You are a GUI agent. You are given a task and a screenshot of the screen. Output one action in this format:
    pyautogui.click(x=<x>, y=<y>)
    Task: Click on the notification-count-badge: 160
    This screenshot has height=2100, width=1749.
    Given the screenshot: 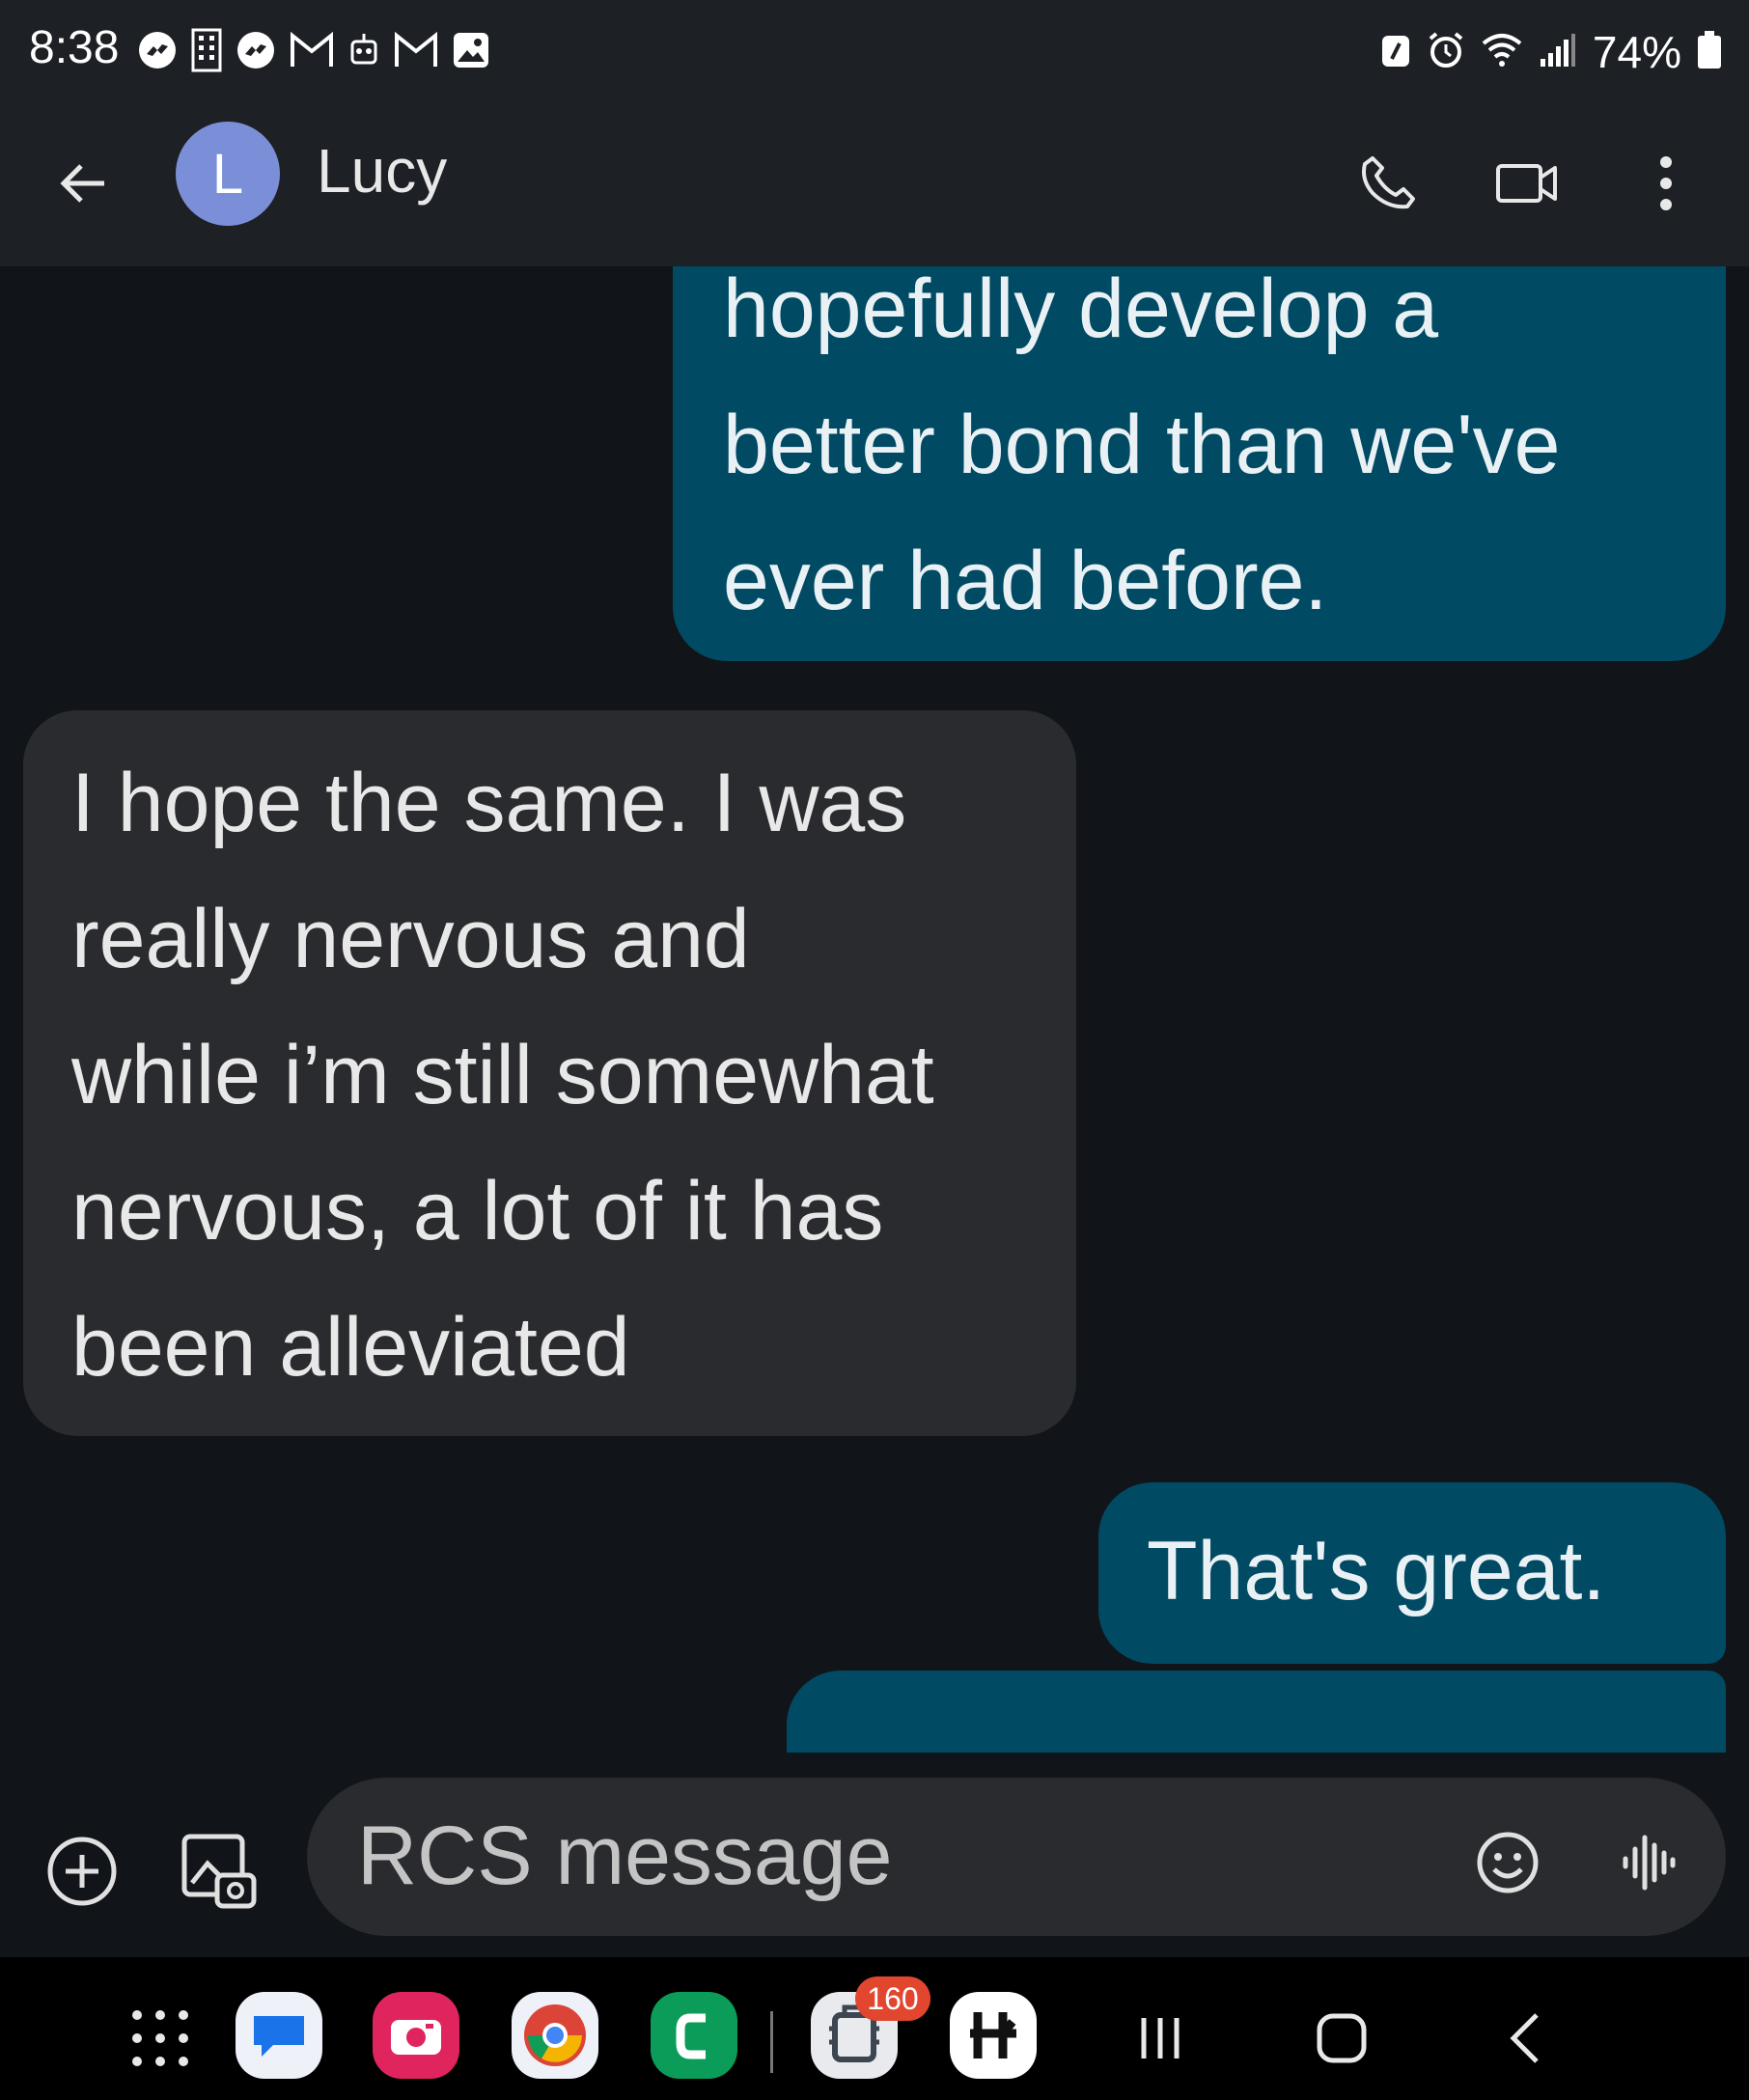 What is the action you would take?
    pyautogui.click(x=893, y=1998)
    